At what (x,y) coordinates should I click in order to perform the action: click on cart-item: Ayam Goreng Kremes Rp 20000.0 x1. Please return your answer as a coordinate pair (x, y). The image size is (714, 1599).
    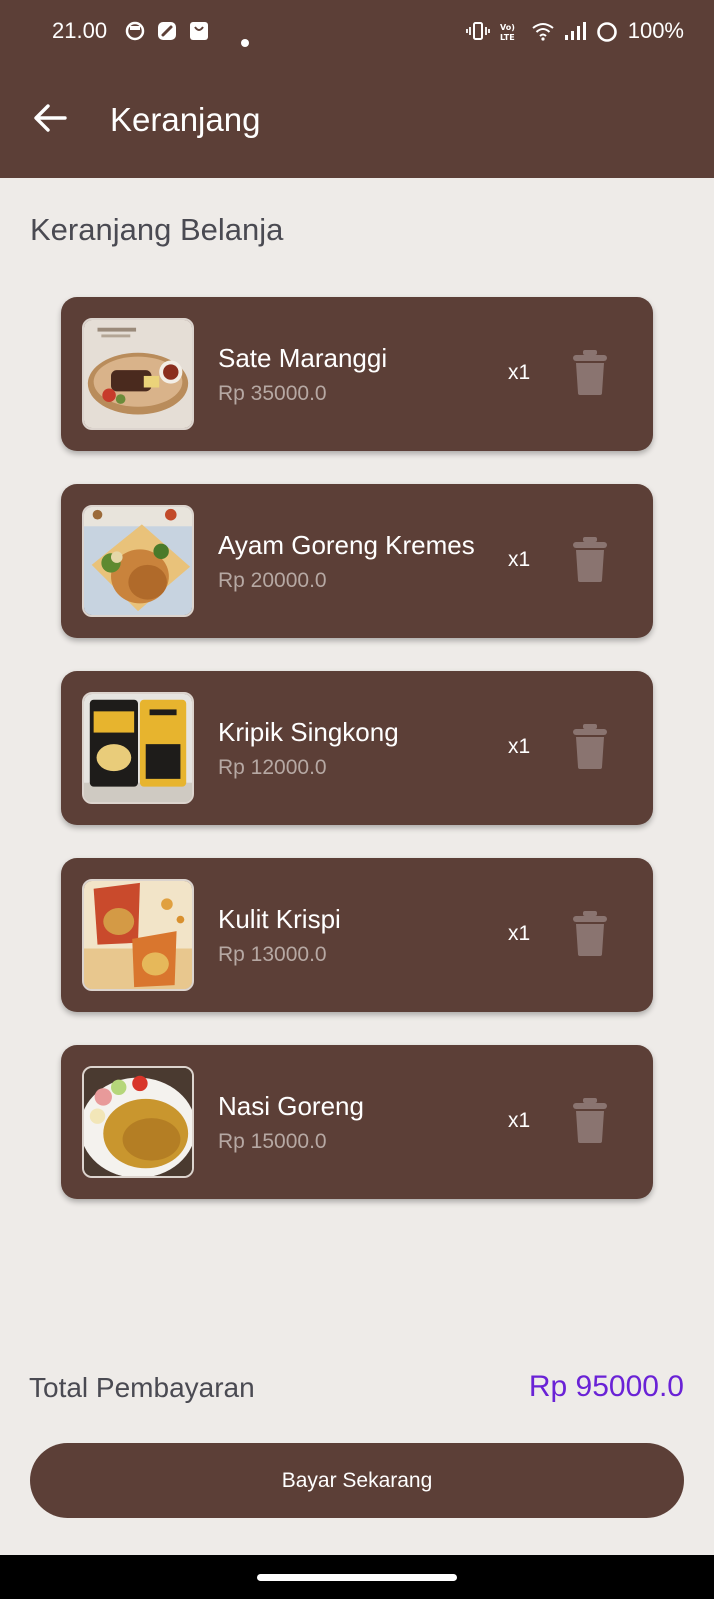
    Looking at the image, I should click on (357, 561).